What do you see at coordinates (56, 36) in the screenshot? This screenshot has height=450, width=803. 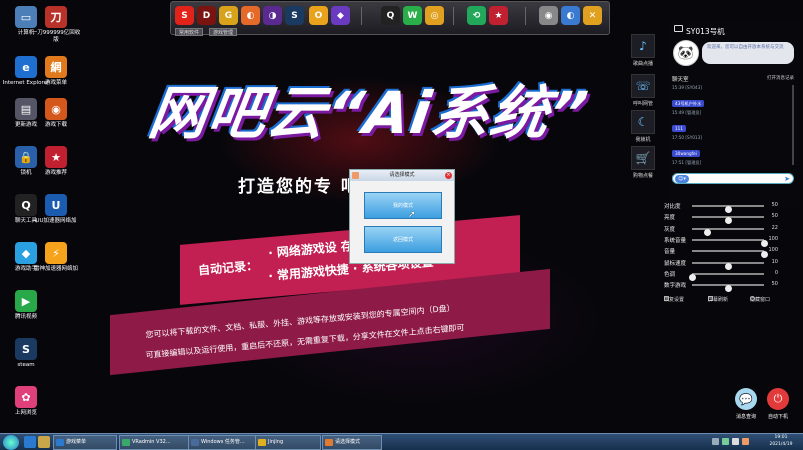 I see `desktop-shortcut-label: 一刀999999亿回收版` at bounding box center [56, 36].